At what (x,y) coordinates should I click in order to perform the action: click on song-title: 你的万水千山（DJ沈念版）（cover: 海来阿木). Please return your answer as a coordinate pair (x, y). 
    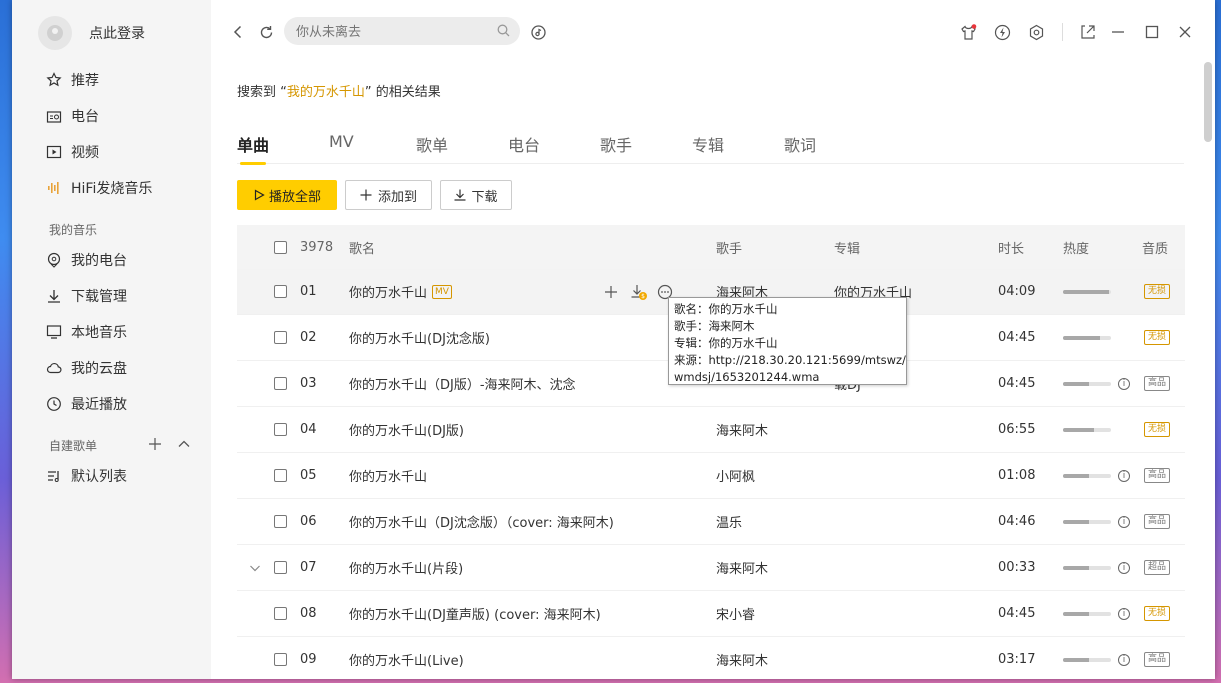
    Looking at the image, I should click on (481, 521).